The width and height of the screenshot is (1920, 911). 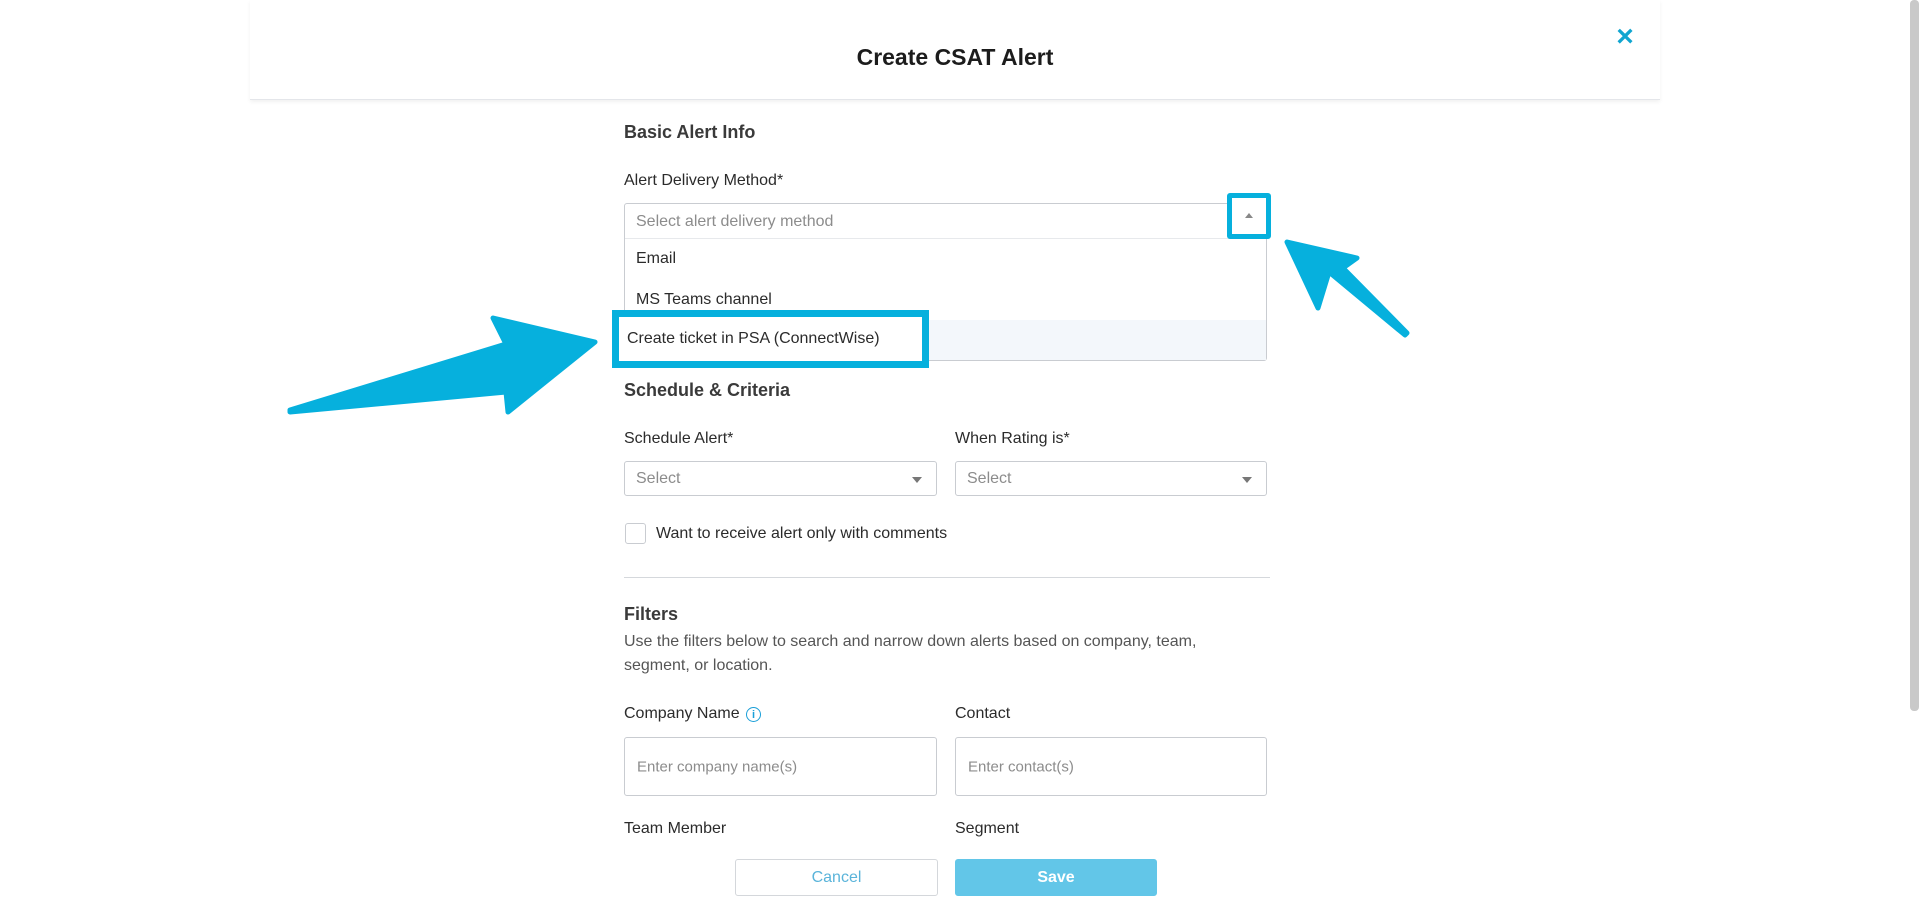 What do you see at coordinates (679, 438) in the screenshot?
I see `schedule-alert-label: Schedule Alert*` at bounding box center [679, 438].